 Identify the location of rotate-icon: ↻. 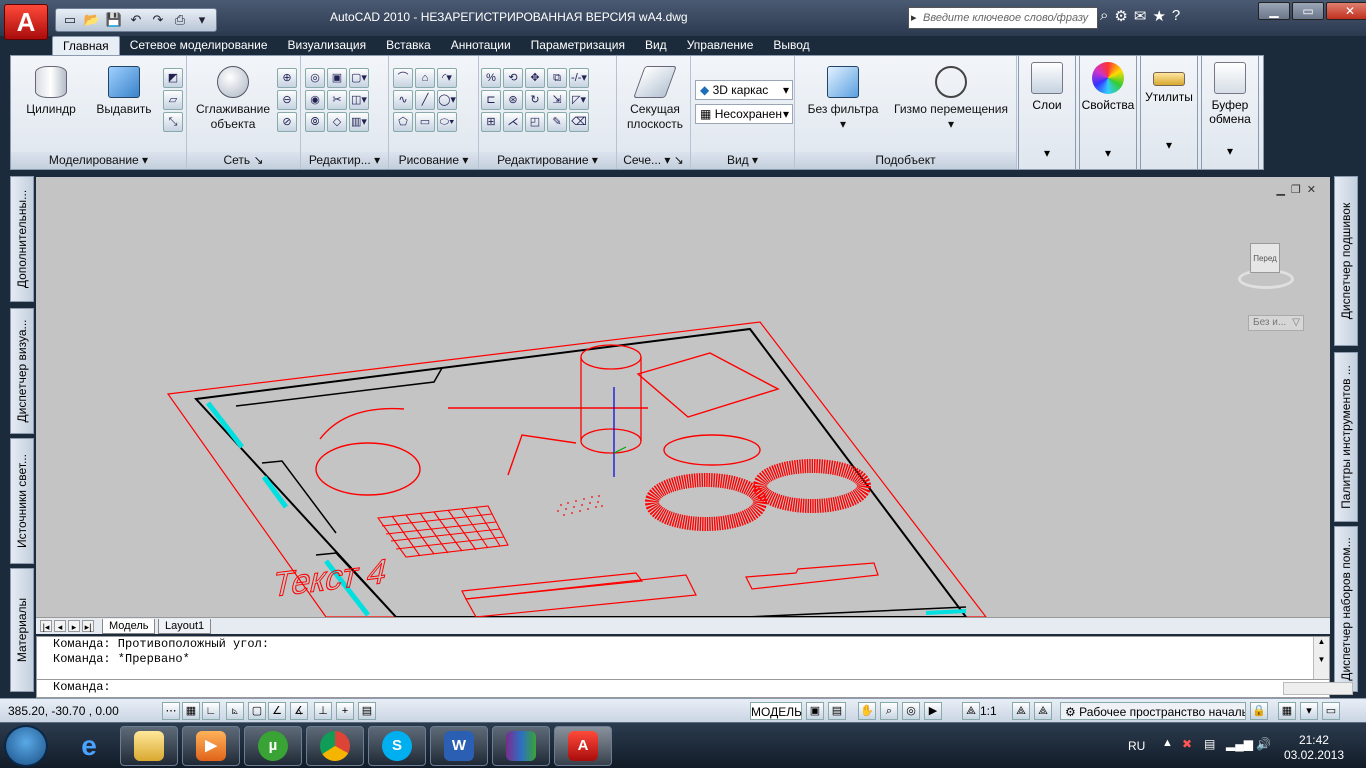
(535, 100).